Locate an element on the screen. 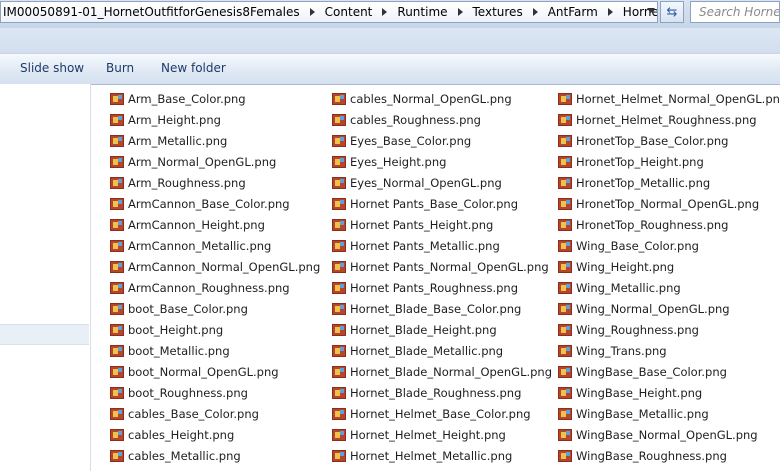 This screenshot has height=471, width=780. burn-button: Burn is located at coordinates (120, 68).